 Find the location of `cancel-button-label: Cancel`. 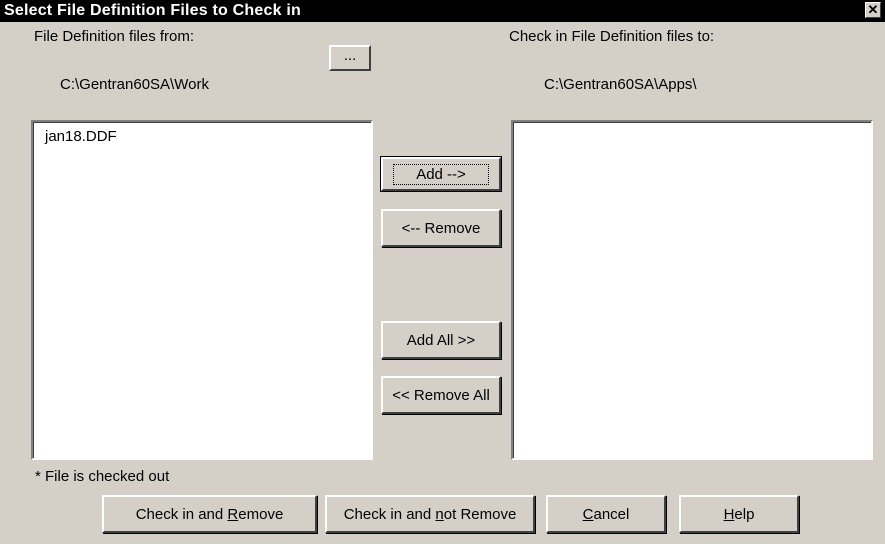

cancel-button-label: Cancel is located at coordinates (606, 514).